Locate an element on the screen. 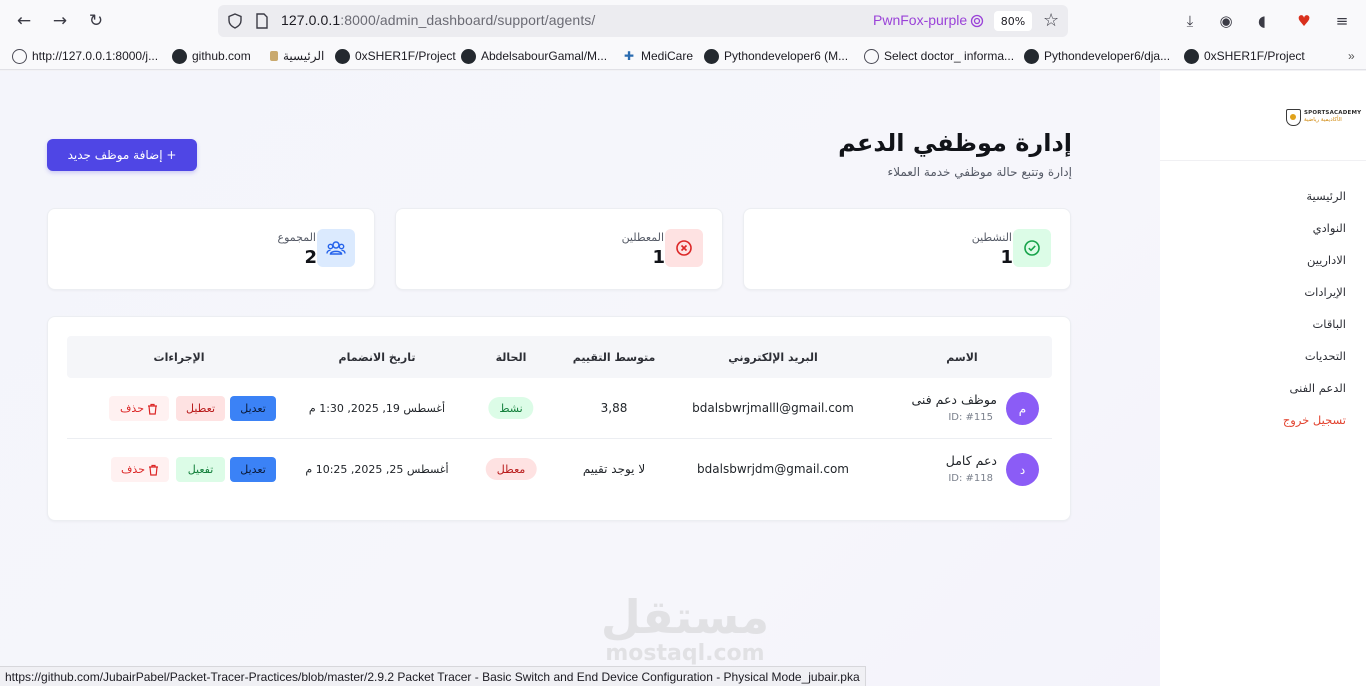  deactivate-button: تعطيل is located at coordinates (200, 408).